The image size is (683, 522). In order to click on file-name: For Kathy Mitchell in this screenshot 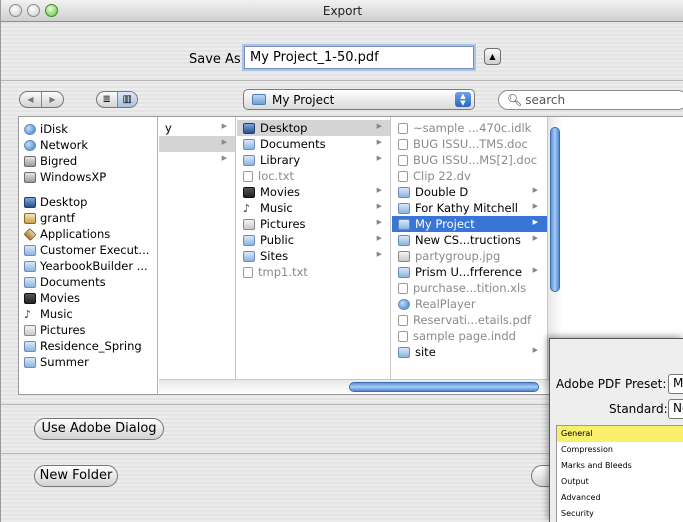, I will do `click(466, 208)`.